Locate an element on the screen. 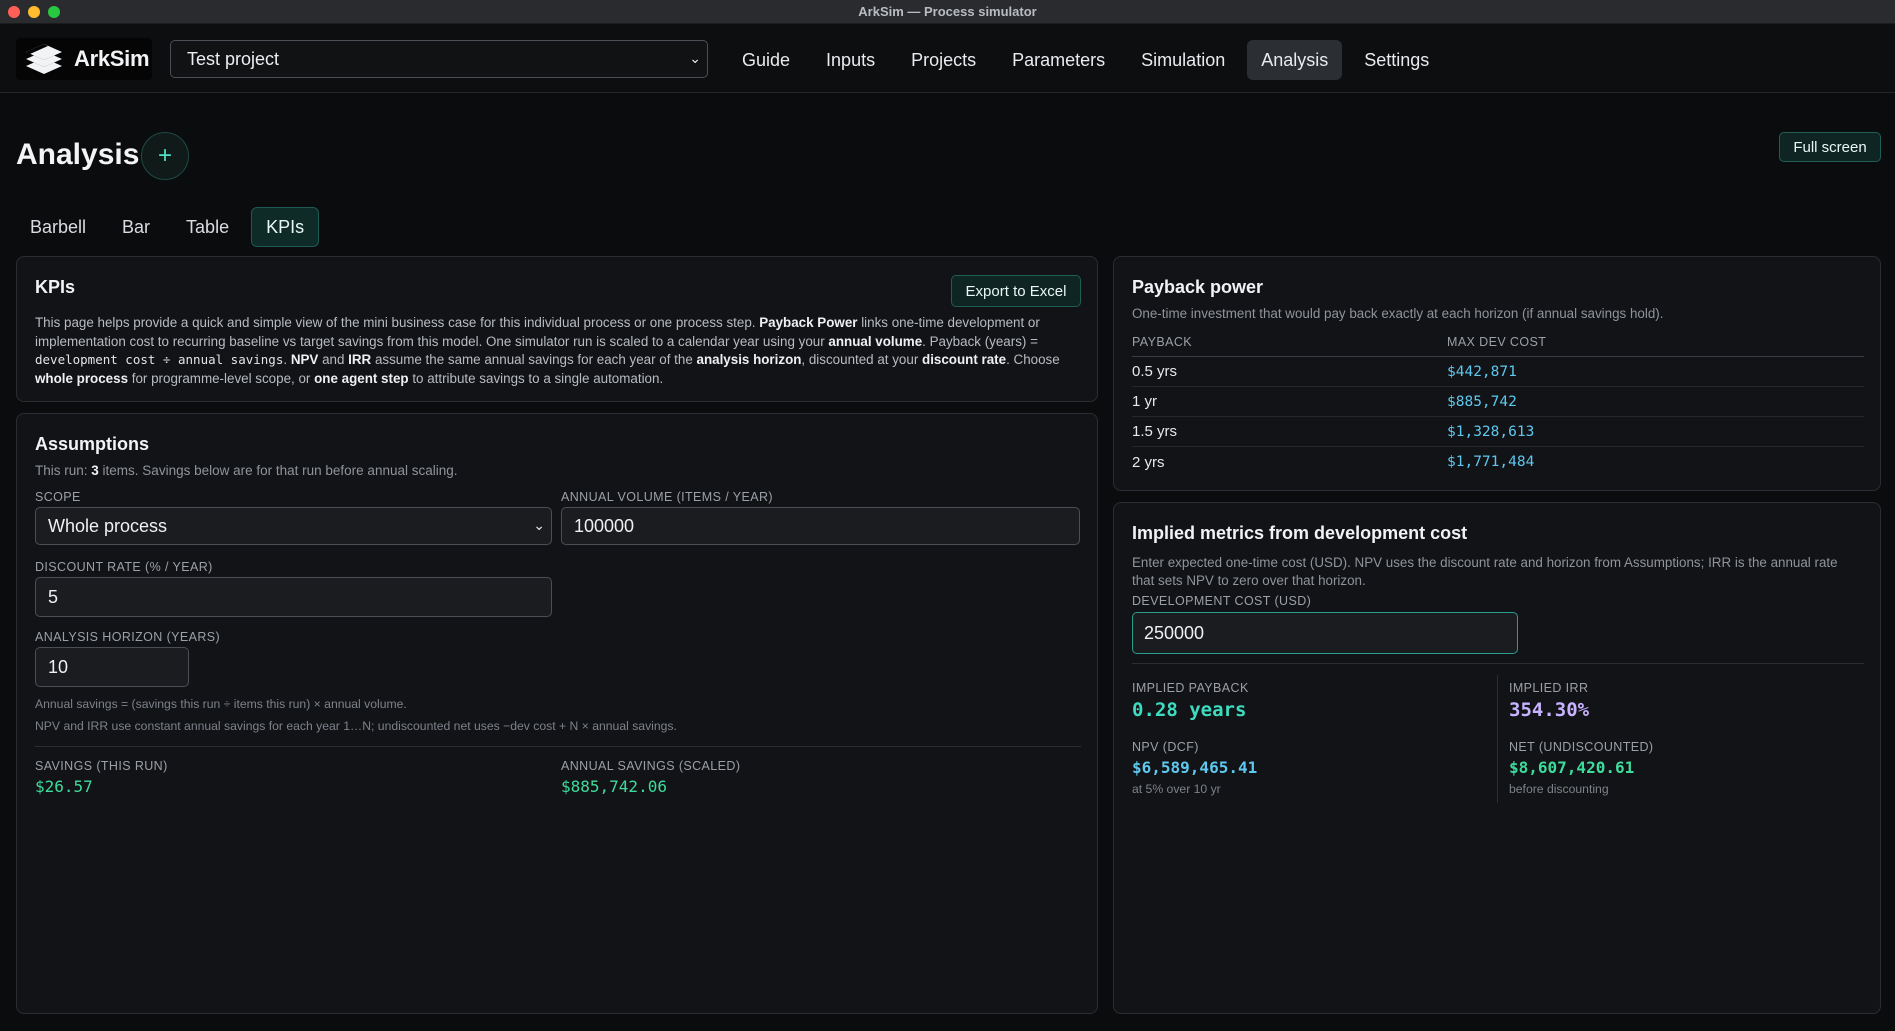  development-cost-value: 250000 is located at coordinates (1174, 632).